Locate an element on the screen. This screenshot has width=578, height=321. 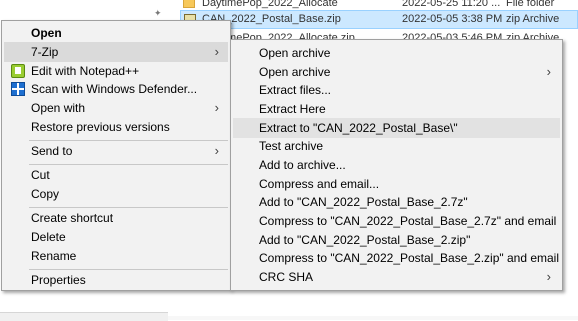
menu-item-label: Cut is located at coordinates (40, 175).